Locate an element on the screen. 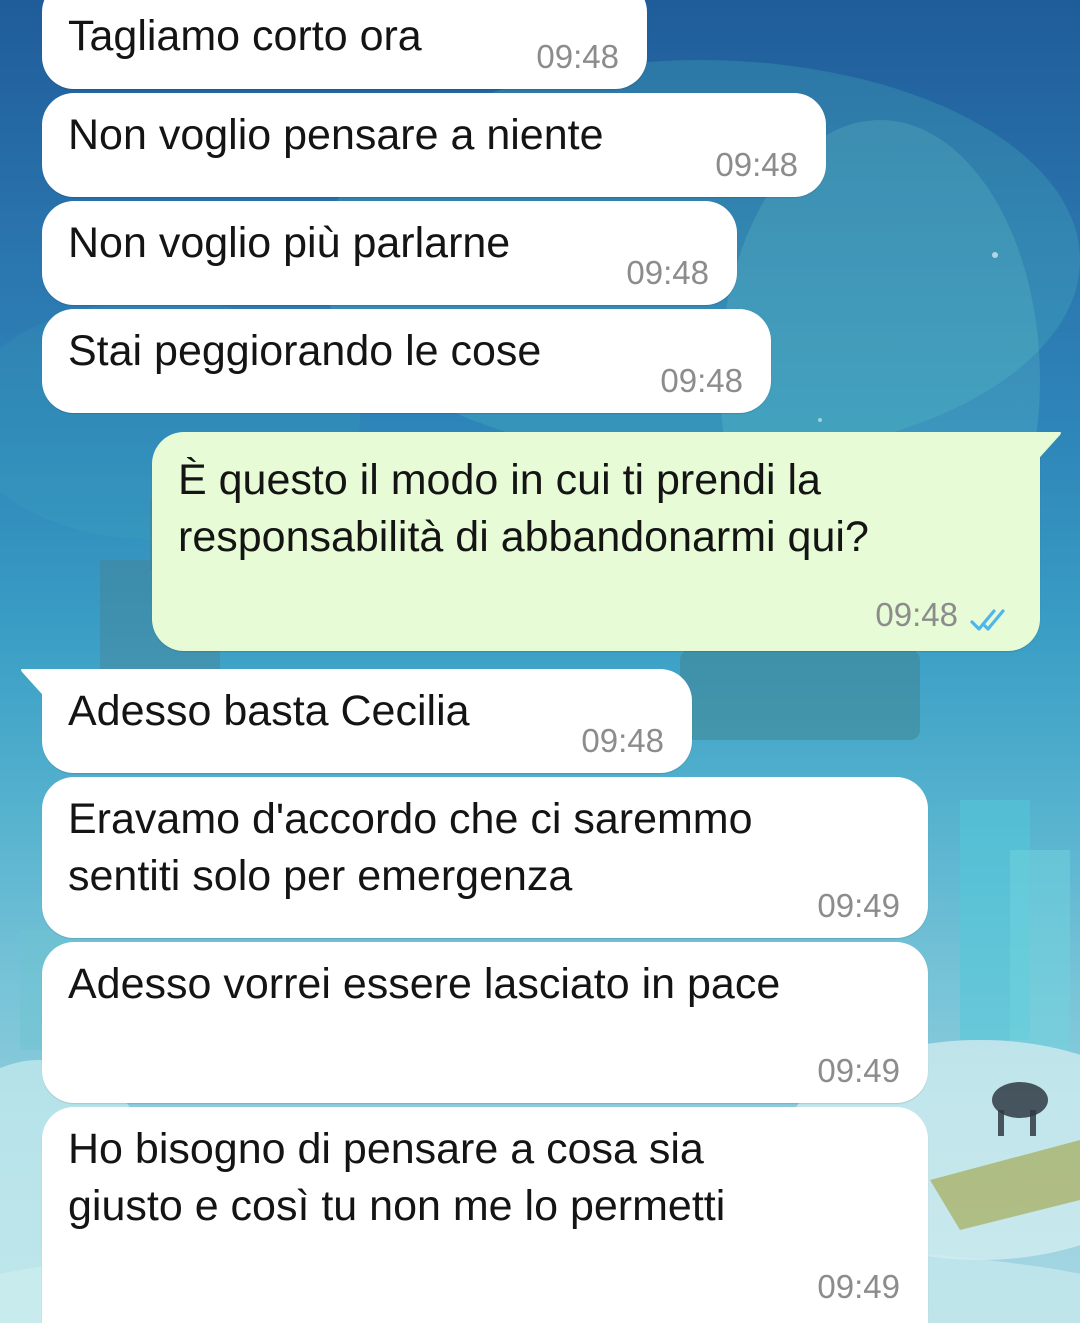 This screenshot has height=1323, width=1080. message-text: Tagliamo corto ora is located at coordinates (245, 36).